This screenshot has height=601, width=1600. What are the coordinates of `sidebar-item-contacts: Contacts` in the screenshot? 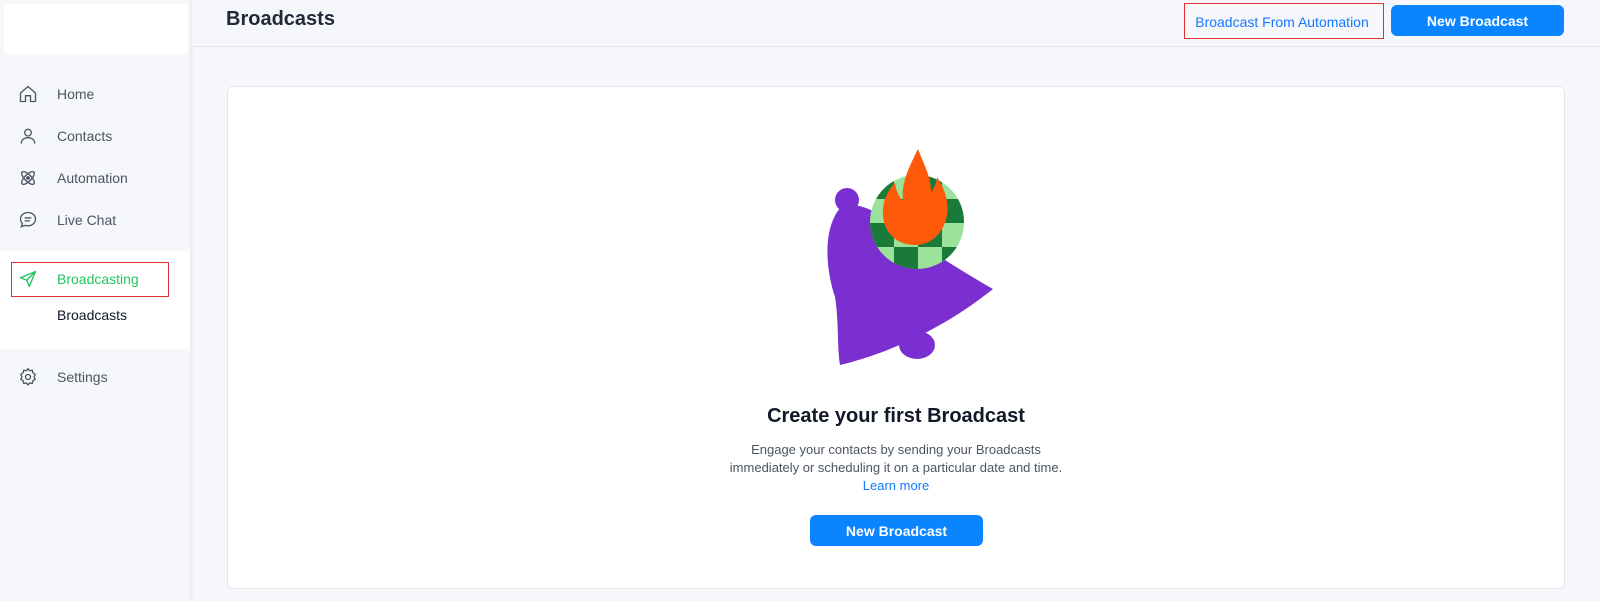 It's located at (95, 136).